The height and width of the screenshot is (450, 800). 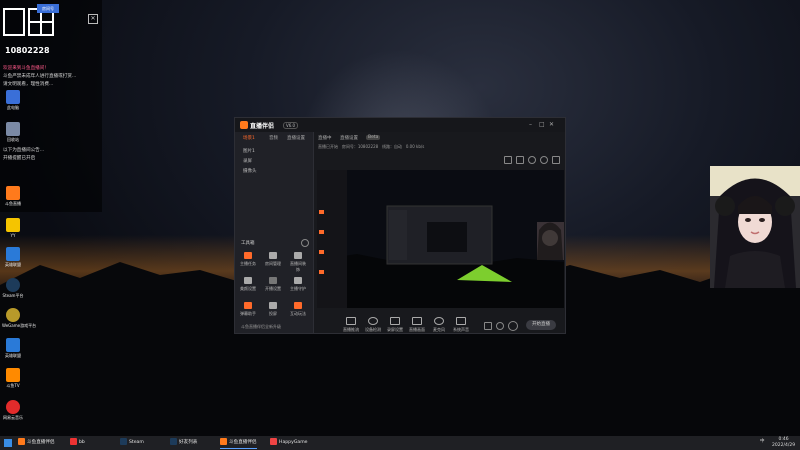 I want to click on top-tab: Beta, so click(x=373, y=137).